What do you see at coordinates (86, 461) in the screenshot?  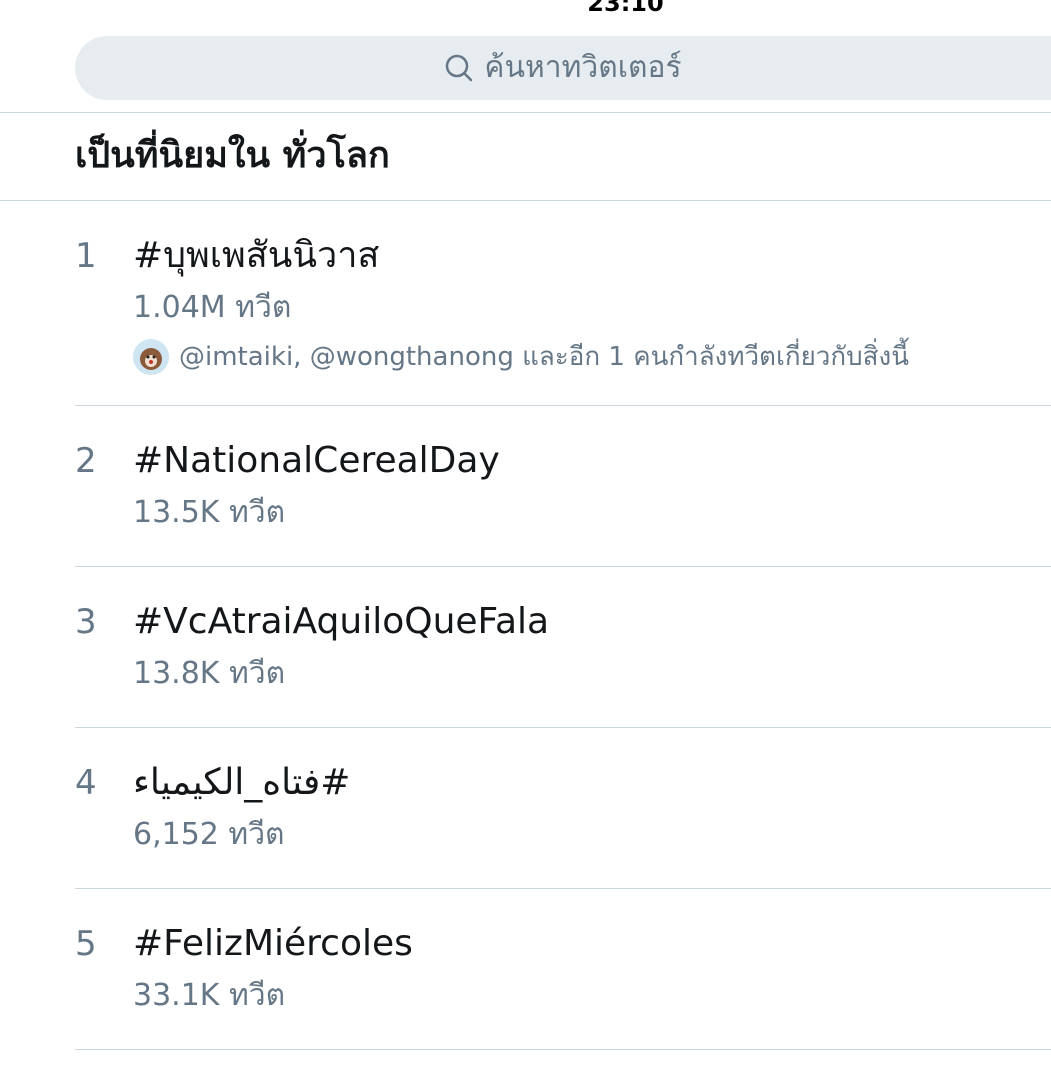 I see `trend-rank: 2` at bounding box center [86, 461].